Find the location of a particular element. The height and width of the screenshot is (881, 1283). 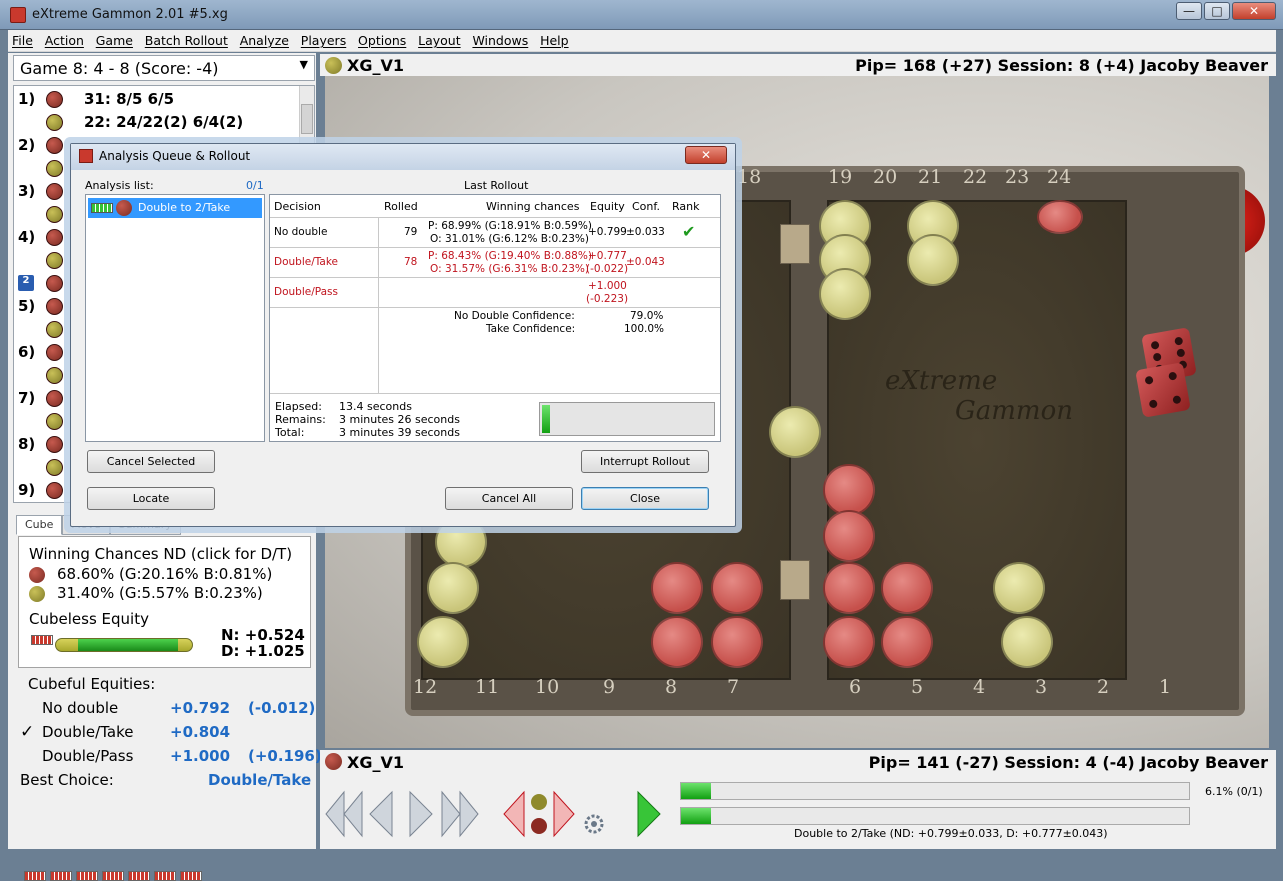

menu-windows: Windows is located at coordinates (500, 39).